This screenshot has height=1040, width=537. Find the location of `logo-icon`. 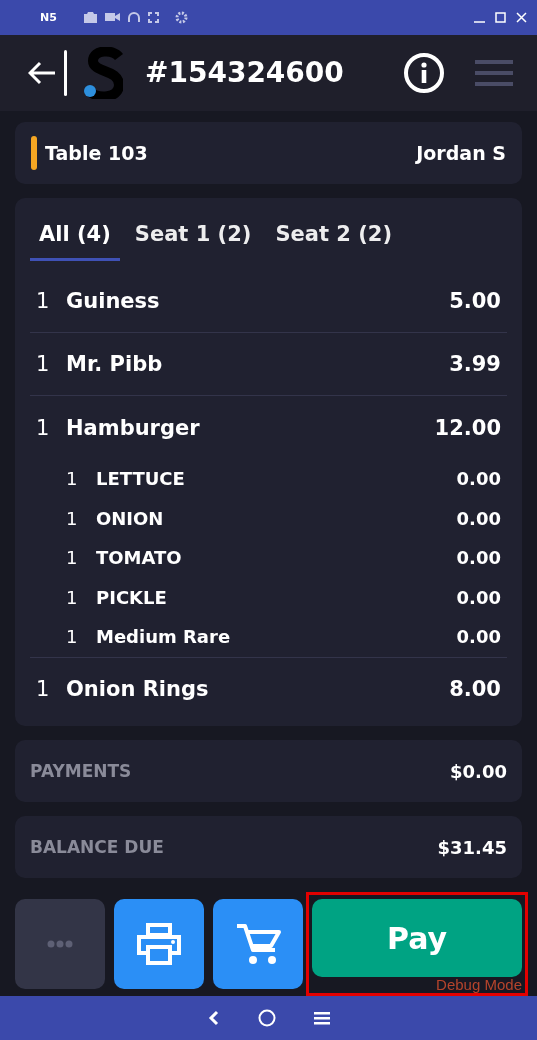

logo-icon is located at coordinates (103, 72).